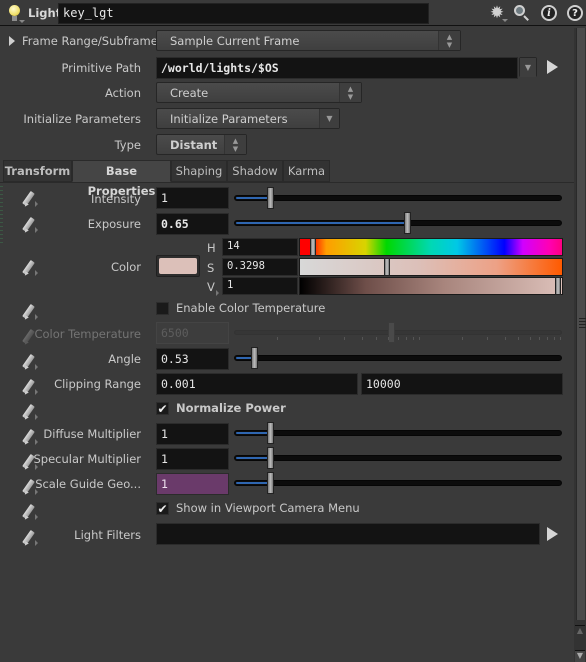 This screenshot has width=586, height=662. Describe the element at coordinates (92, 434) in the screenshot. I see `diffuse-multiplier-label: Diffuse Multiplier` at that location.